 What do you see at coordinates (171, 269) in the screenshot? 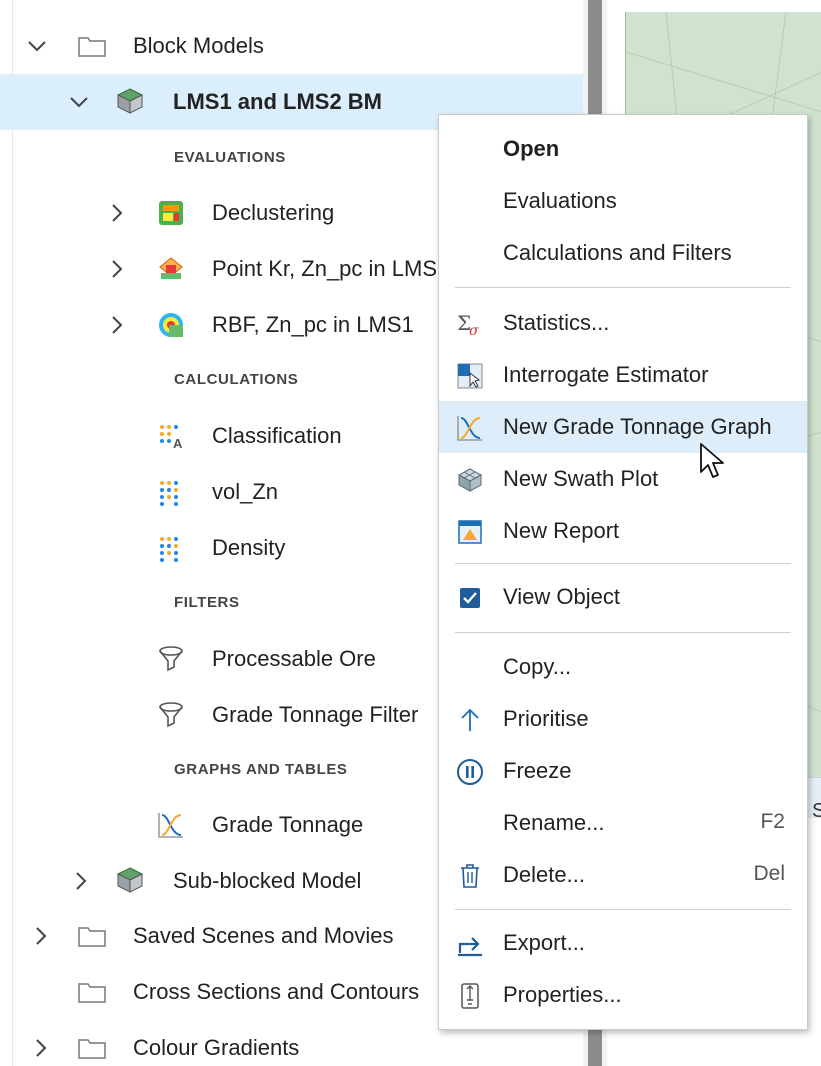
I see `kriging-icon` at bounding box center [171, 269].